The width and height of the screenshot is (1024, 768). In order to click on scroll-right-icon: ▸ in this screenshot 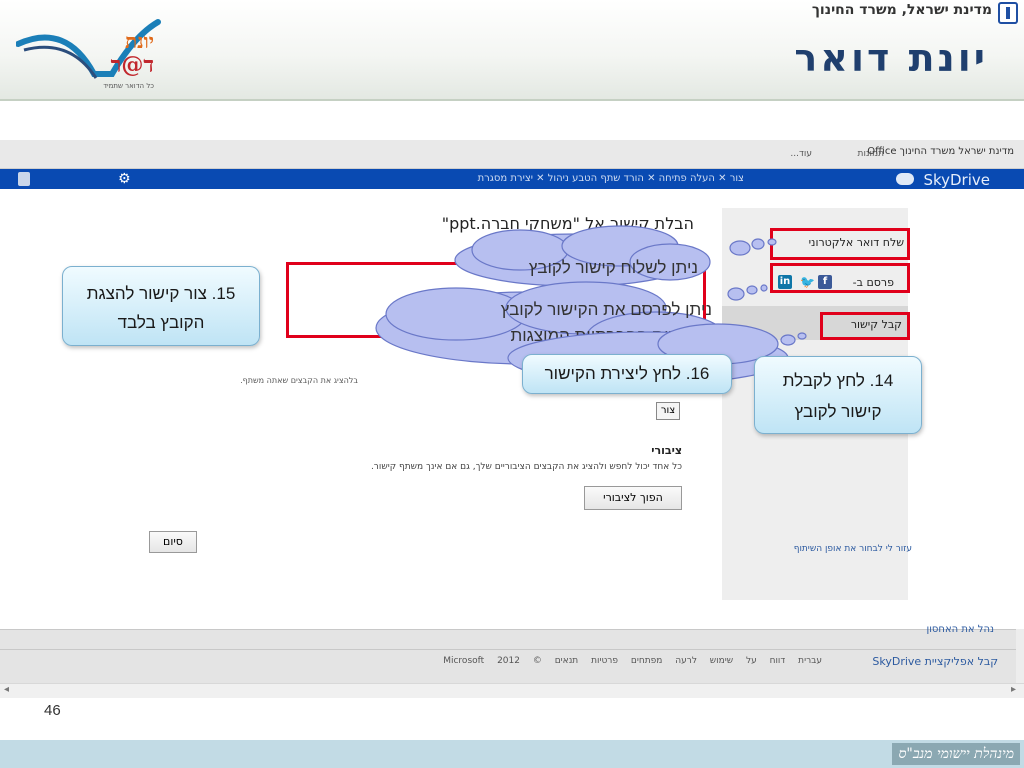, I will do `click(1013, 689)`.